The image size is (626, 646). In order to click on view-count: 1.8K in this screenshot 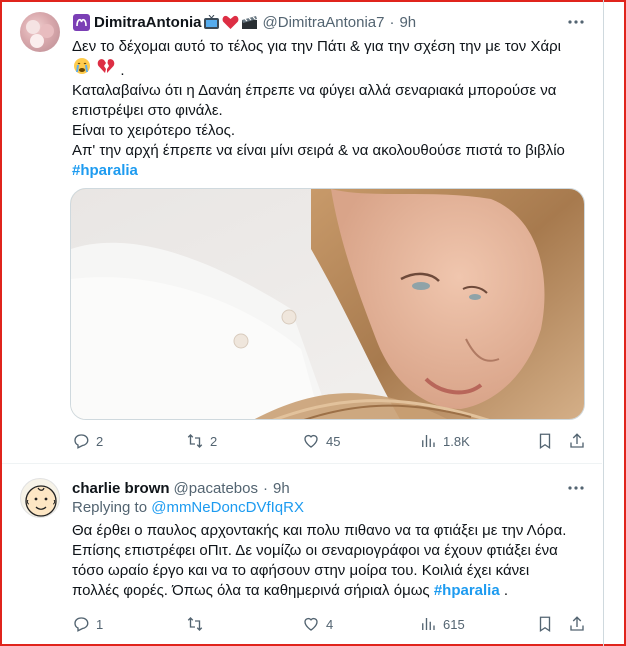, I will do `click(456, 441)`.